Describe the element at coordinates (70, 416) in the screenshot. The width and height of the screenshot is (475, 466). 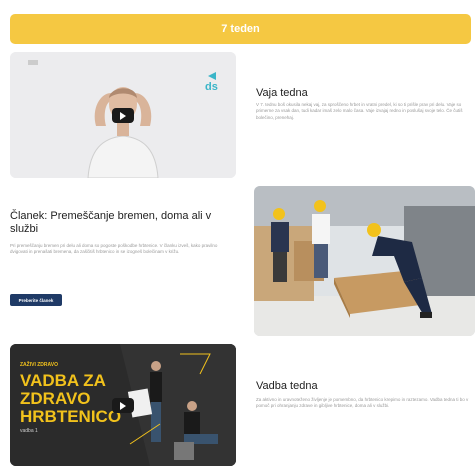
I see `video-title-line-3: HRBTENICO` at that location.